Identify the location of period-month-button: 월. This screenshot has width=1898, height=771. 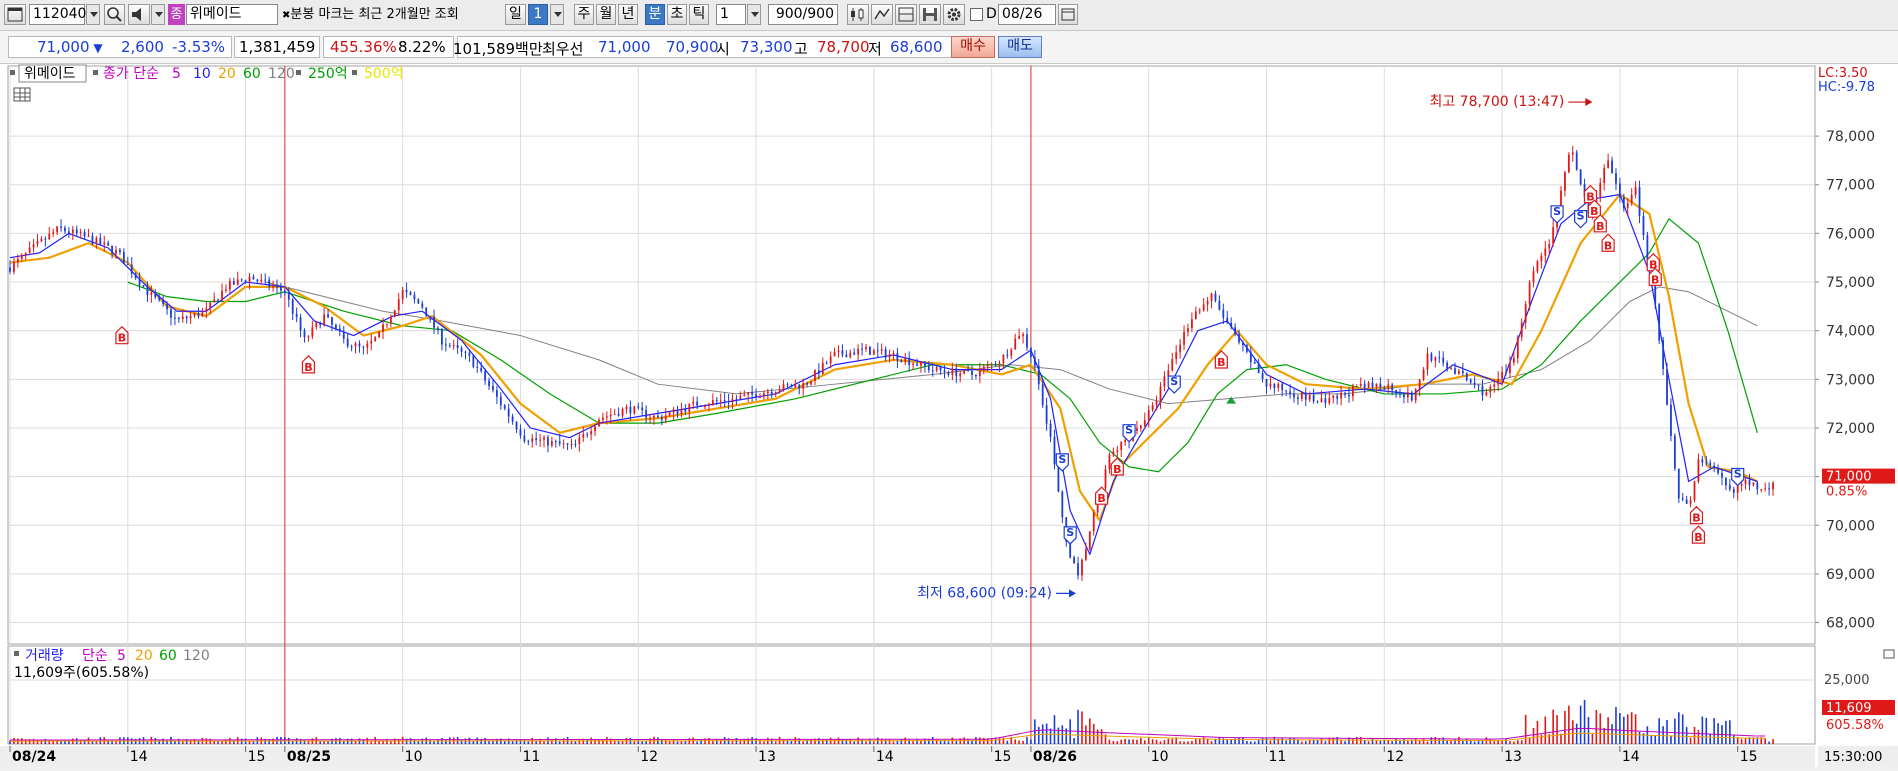
(606, 14).